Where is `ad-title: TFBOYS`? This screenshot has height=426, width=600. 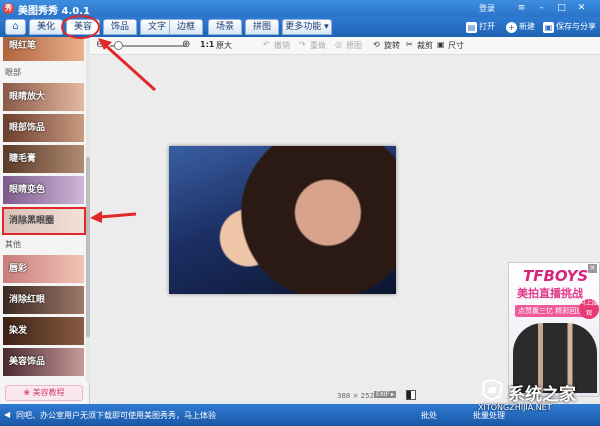
ad-title: TFBOYS is located at coordinates (556, 276).